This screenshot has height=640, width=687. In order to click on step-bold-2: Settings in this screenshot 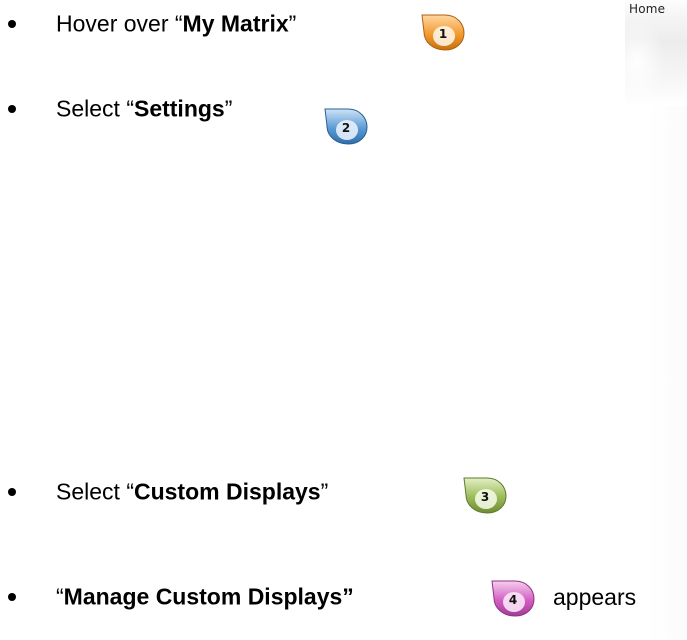, I will do `click(179, 108)`.